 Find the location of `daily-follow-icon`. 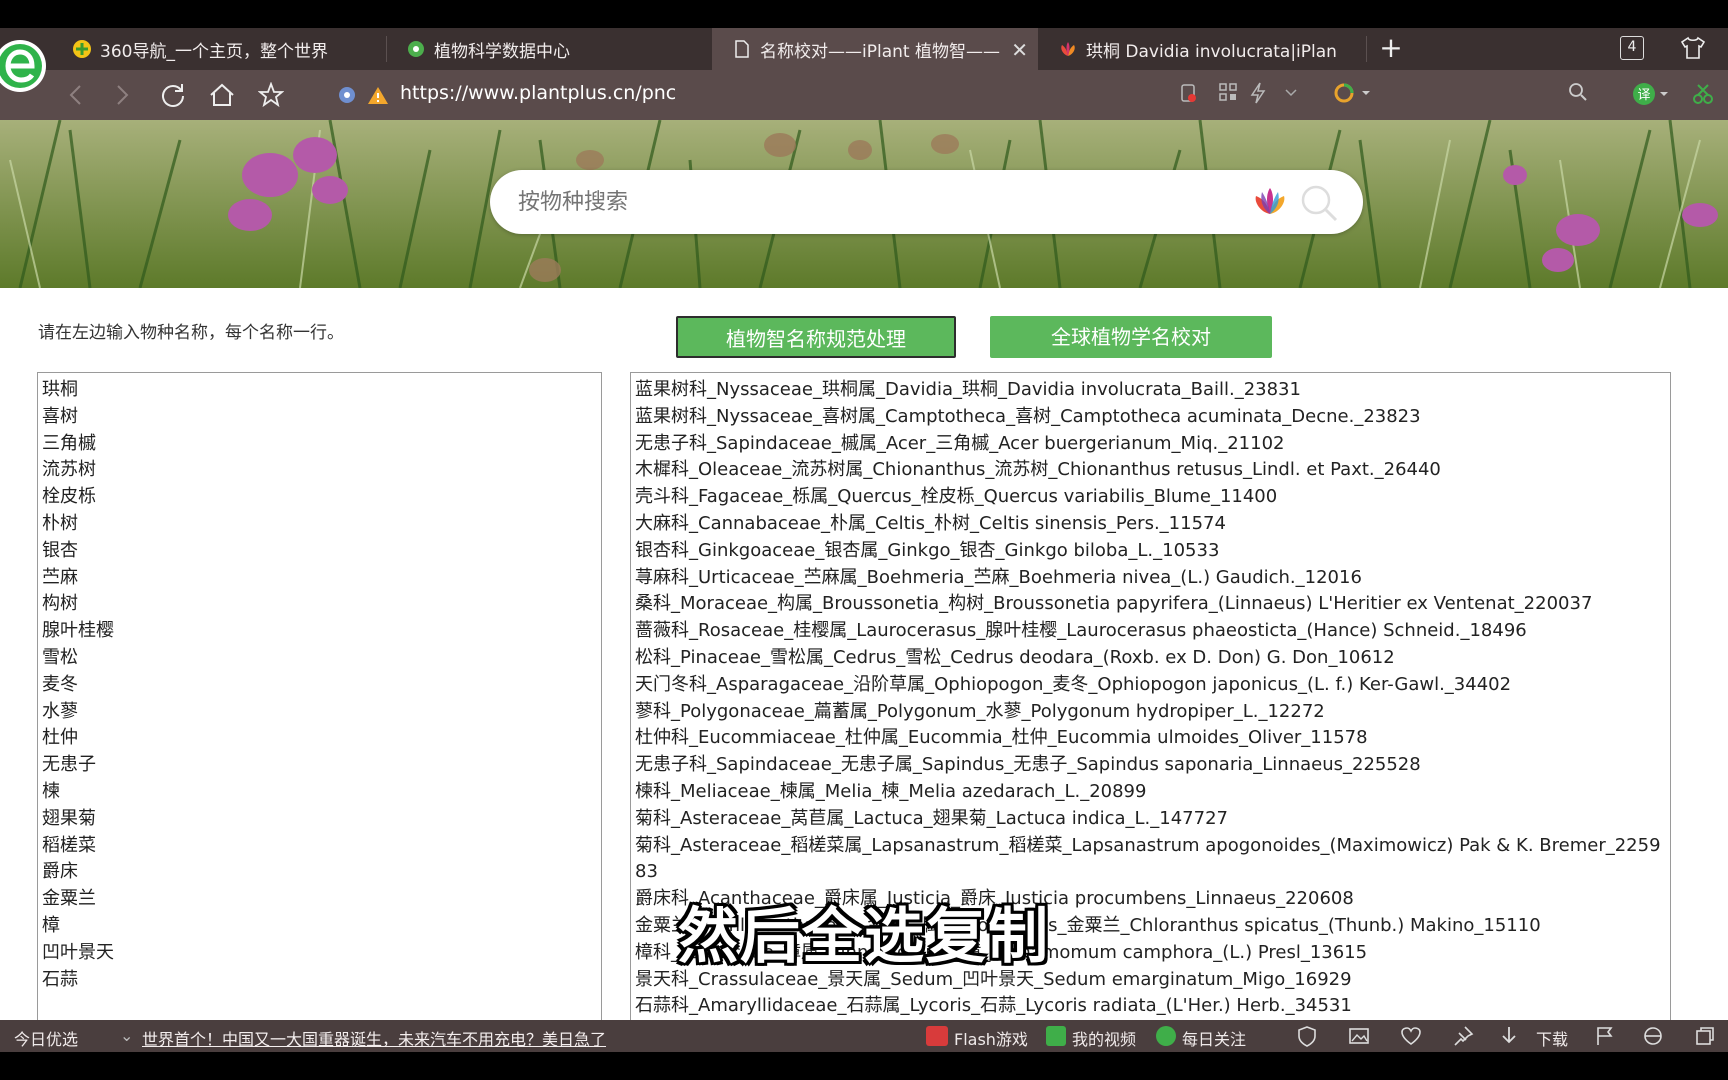

daily-follow-icon is located at coordinates (1166, 1036).